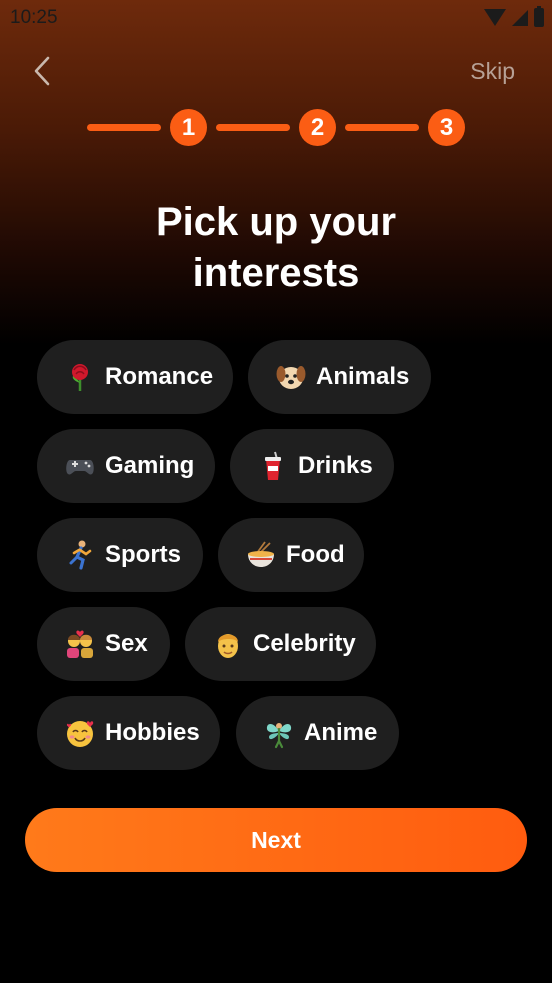  Describe the element at coordinates (34, 17) in the screenshot. I see `status-time: 10:25` at that location.